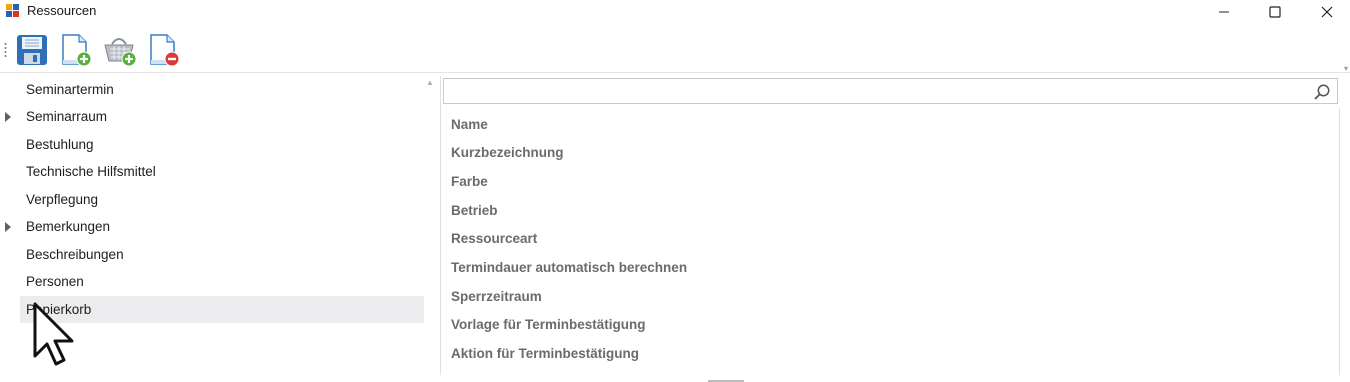 The width and height of the screenshot is (1350, 382). What do you see at coordinates (548, 324) in the screenshot?
I see `property-vorlage-terminbestaetigung: Vorlage für Terminbestätigung` at bounding box center [548, 324].